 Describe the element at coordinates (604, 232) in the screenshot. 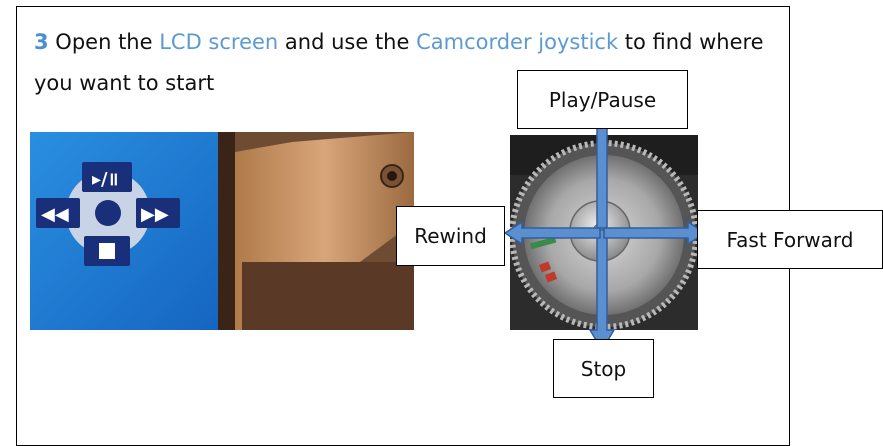

I see `joystick-photo` at that location.